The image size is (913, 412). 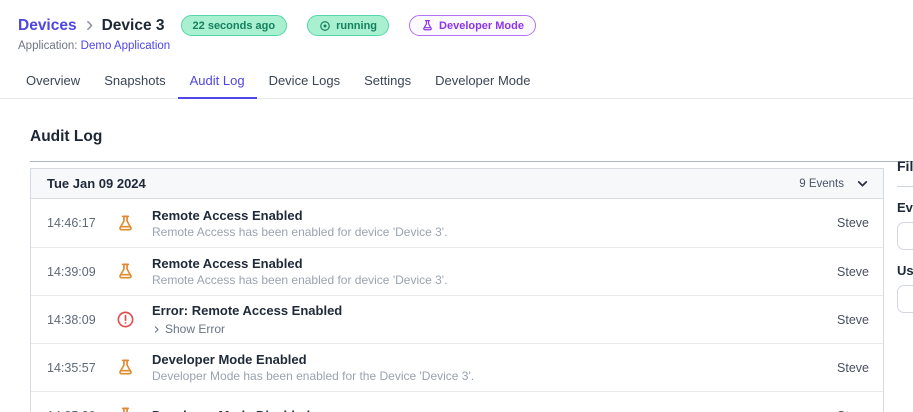 I want to click on tab-overview: Overview, so click(x=53, y=82).